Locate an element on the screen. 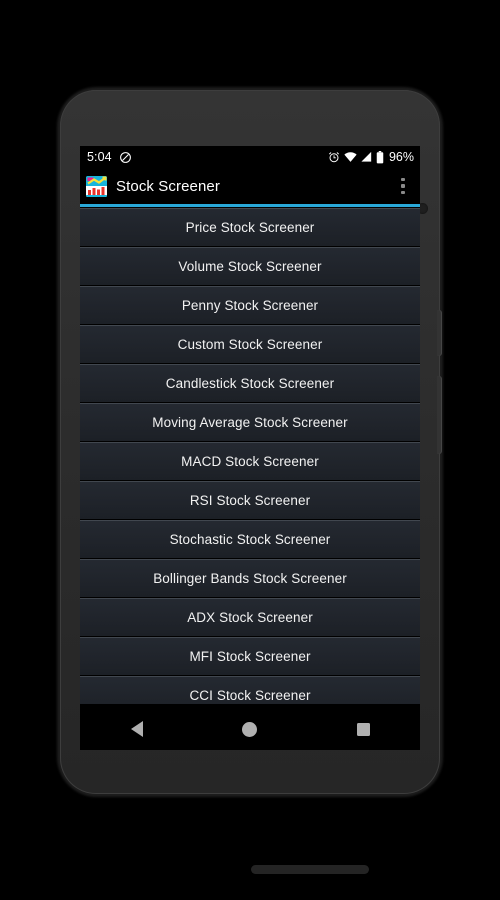  list-item: Bollinger Bands Stock Screener is located at coordinates (250, 578).